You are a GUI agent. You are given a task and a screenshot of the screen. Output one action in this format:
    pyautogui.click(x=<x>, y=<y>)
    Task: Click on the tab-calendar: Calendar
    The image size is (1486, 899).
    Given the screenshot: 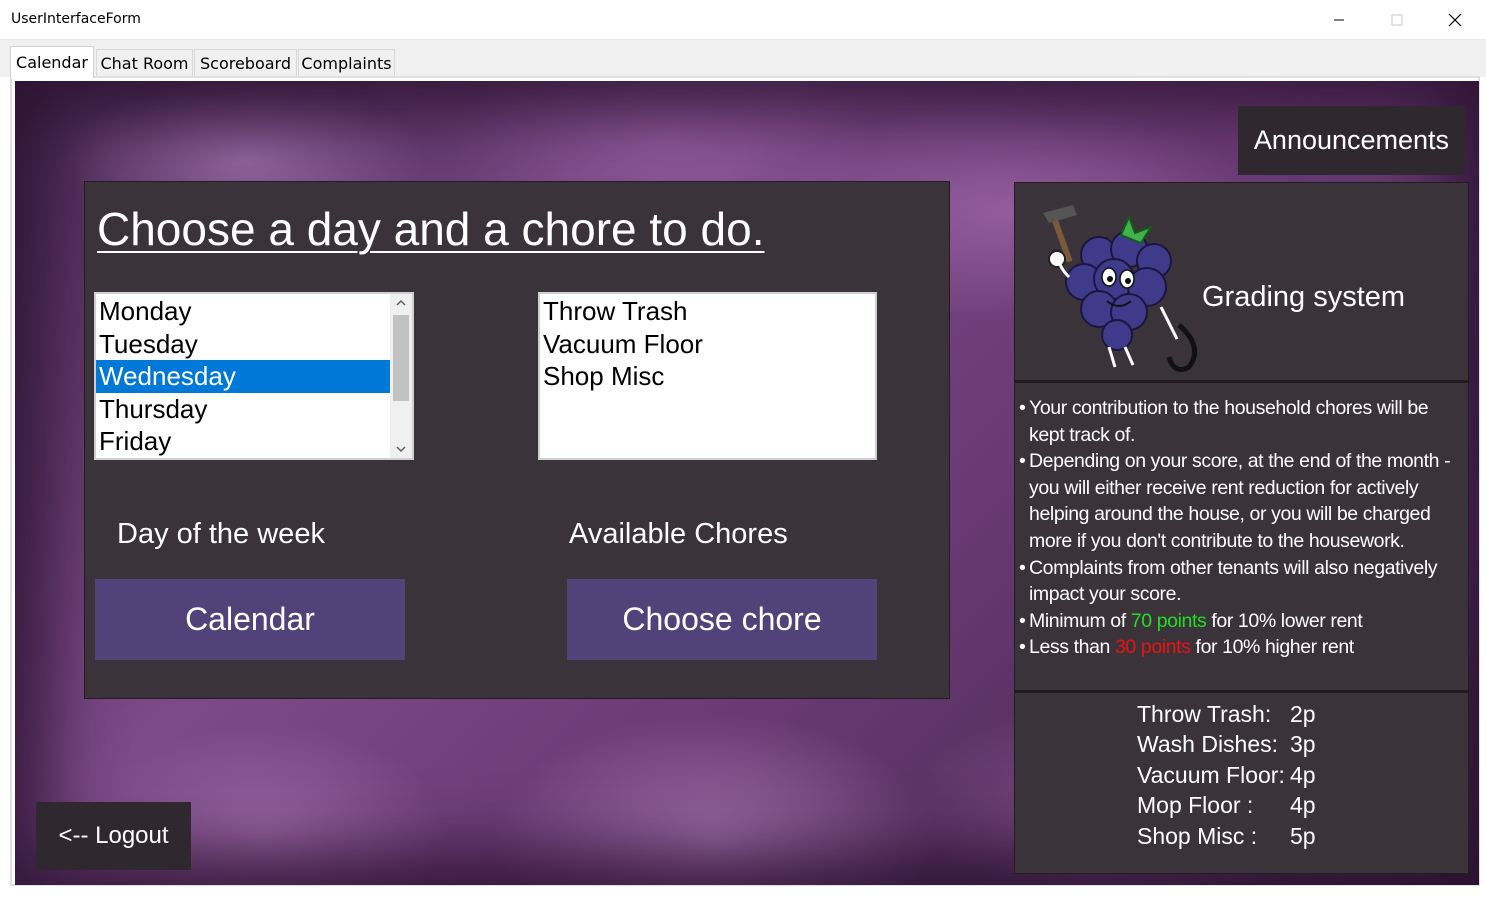 What is the action you would take?
    pyautogui.click(x=52, y=62)
    